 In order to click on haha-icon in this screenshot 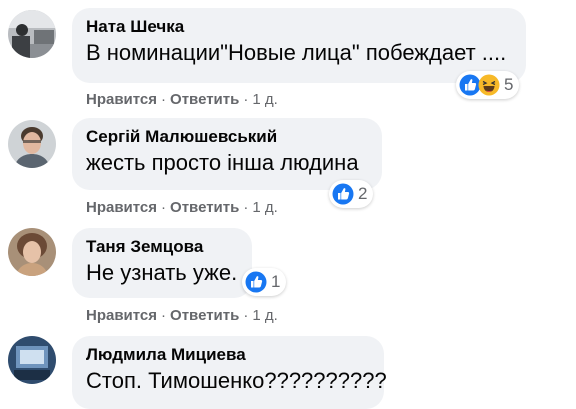, I will do `click(489, 85)`.